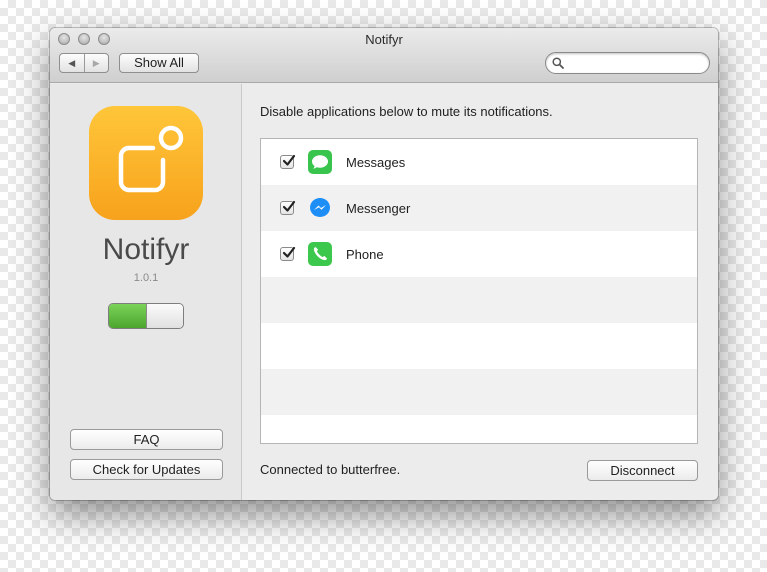  What do you see at coordinates (320, 207) in the screenshot?
I see `messenger-icon` at bounding box center [320, 207].